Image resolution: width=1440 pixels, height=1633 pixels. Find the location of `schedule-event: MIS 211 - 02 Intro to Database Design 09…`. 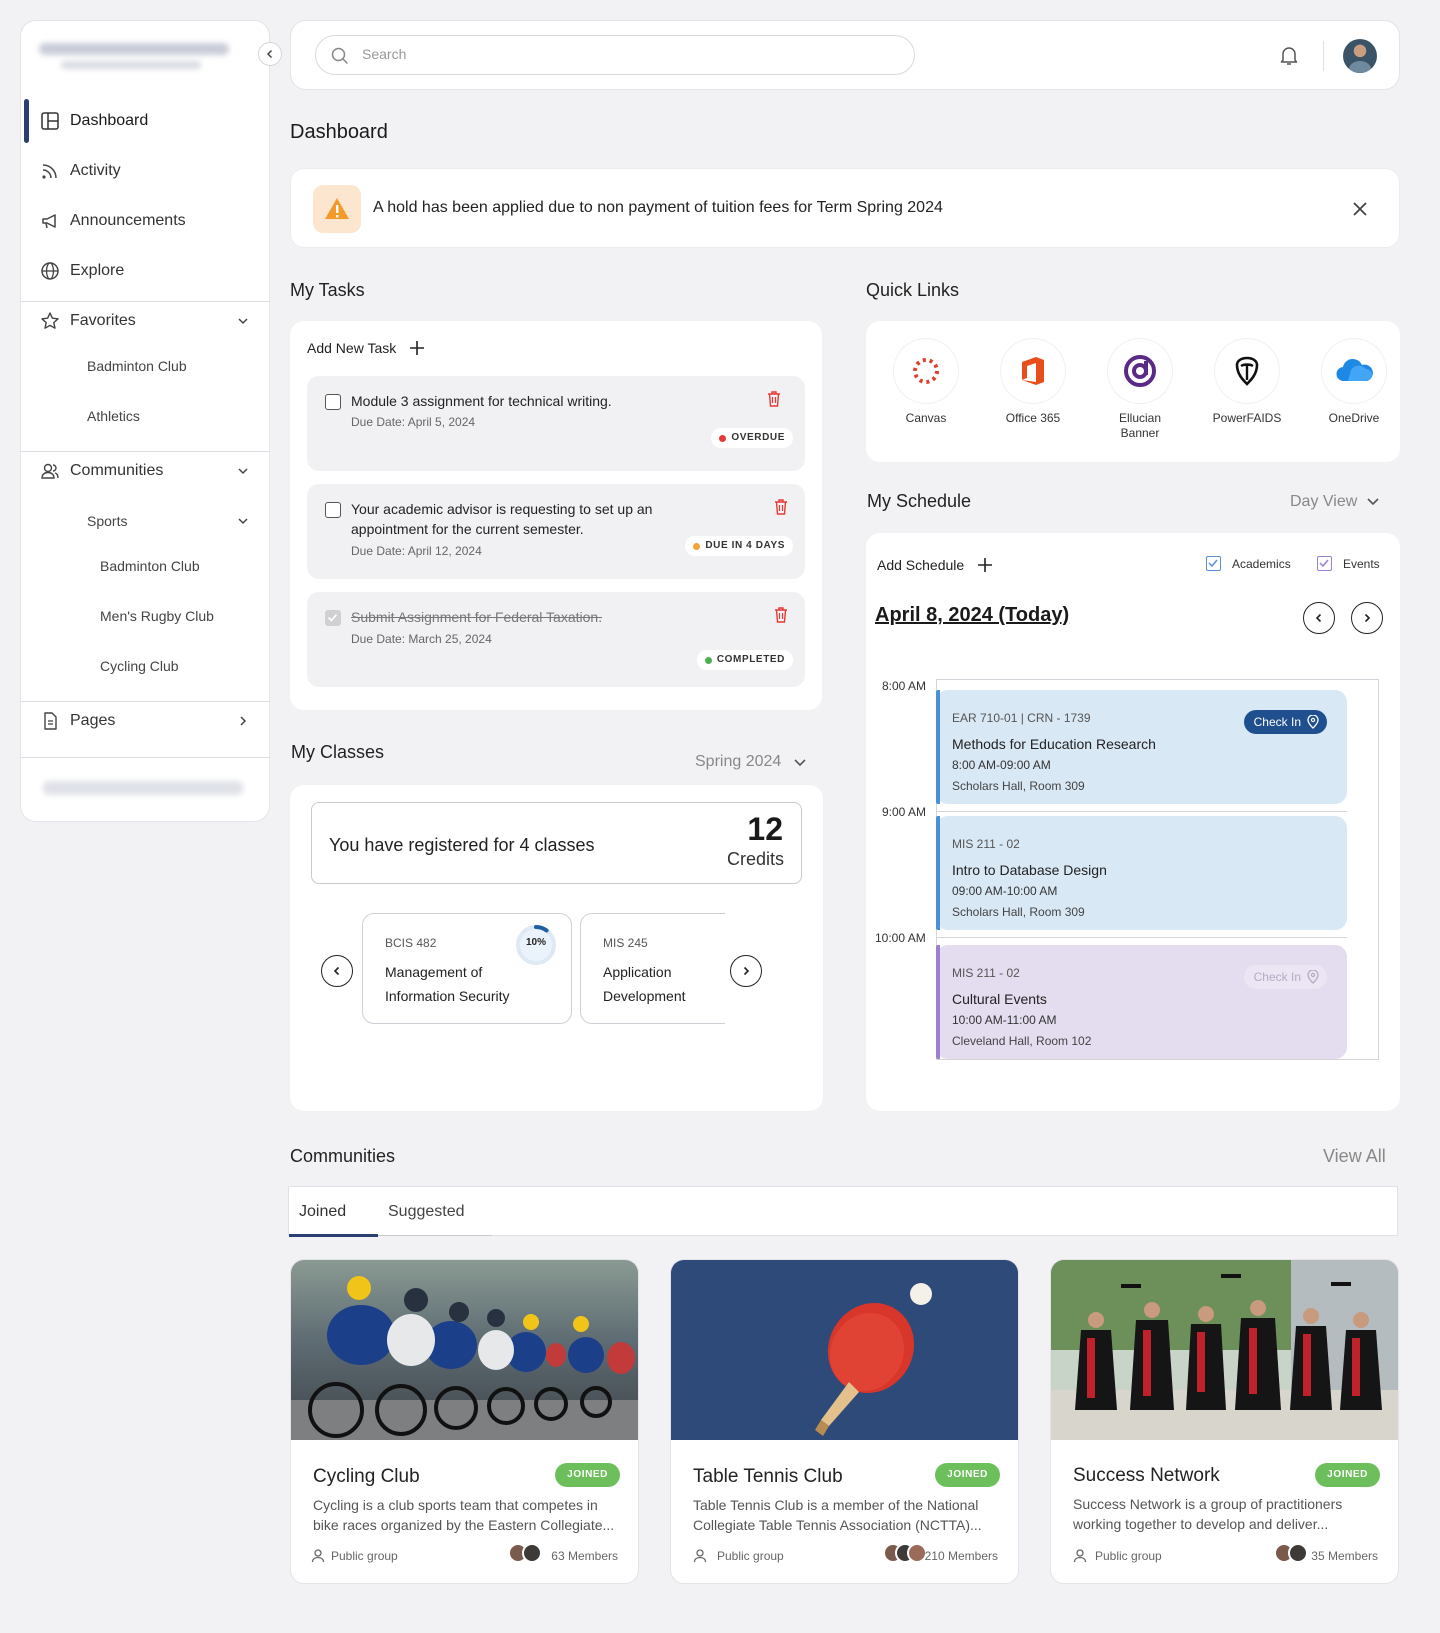

schedule-event: MIS 211 - 02 Intro to Database Design 09… is located at coordinates (1141, 873).